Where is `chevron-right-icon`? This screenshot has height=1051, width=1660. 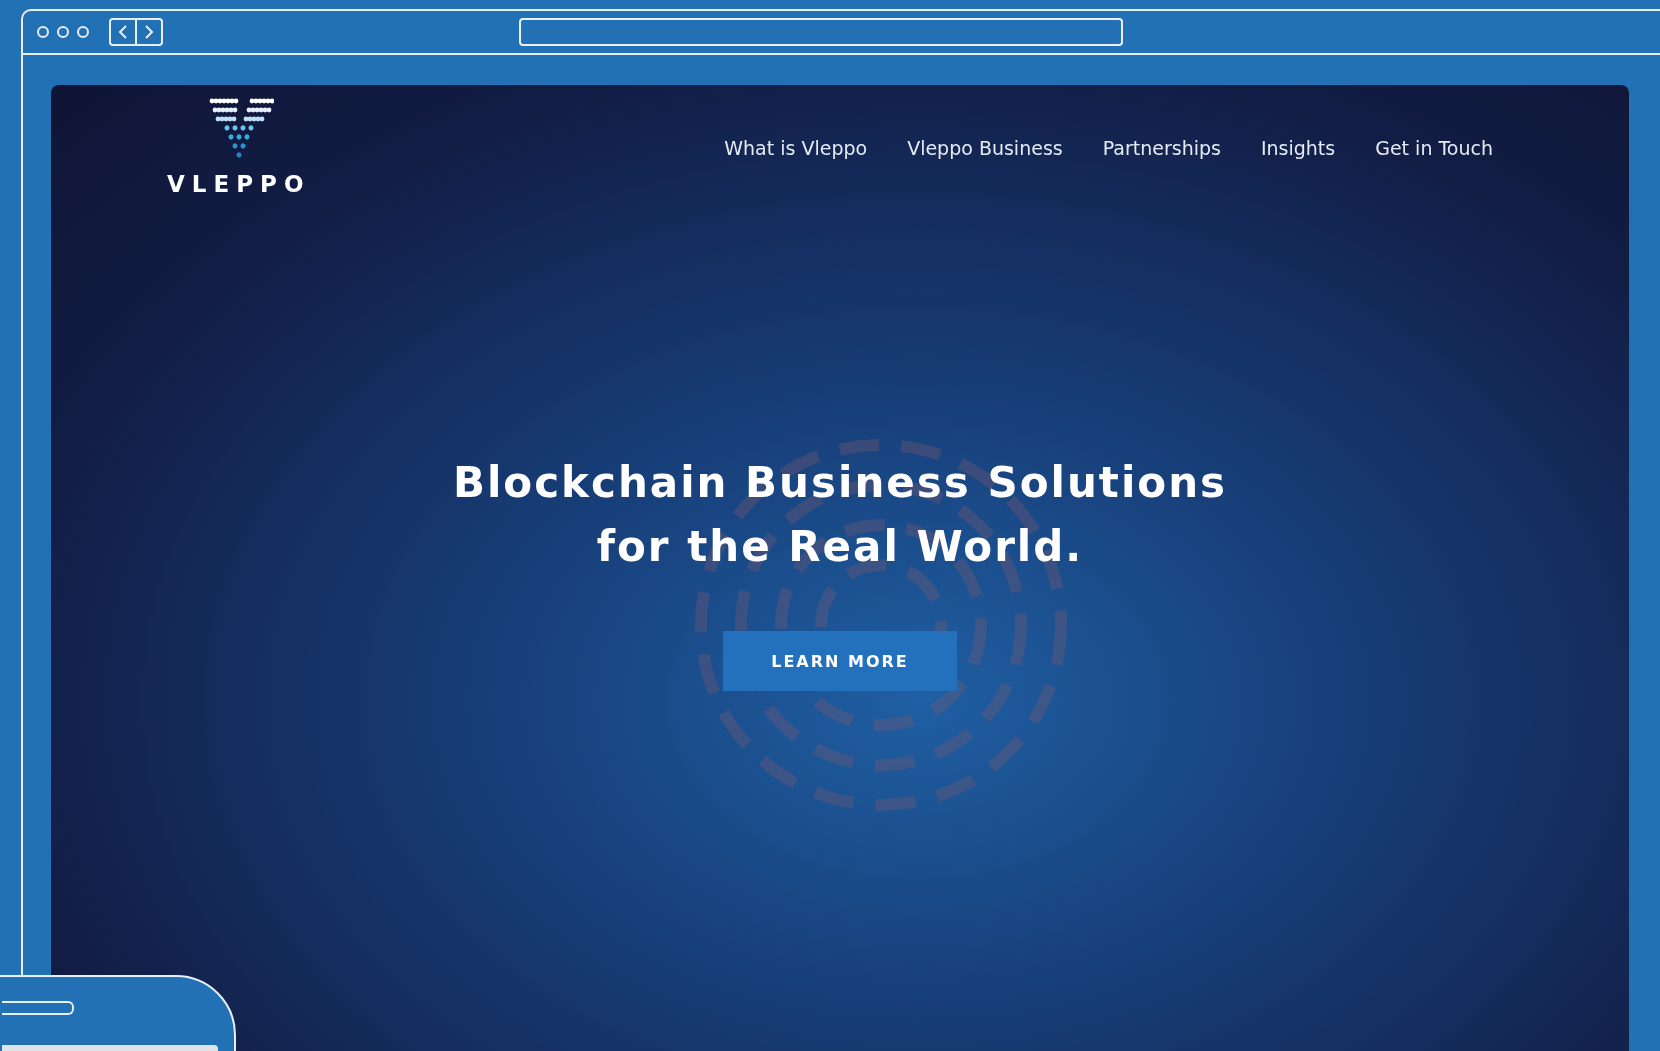
chevron-right-icon is located at coordinates (149, 32).